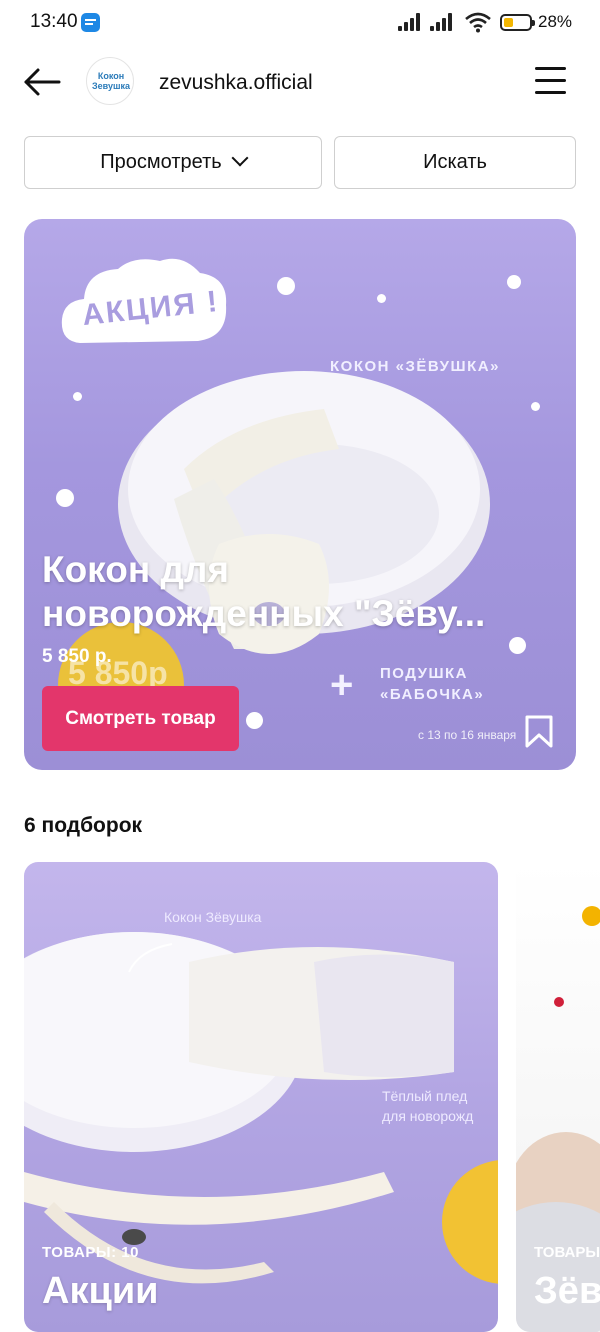  I want to click on product-price: 5 850 р., so click(77, 656).